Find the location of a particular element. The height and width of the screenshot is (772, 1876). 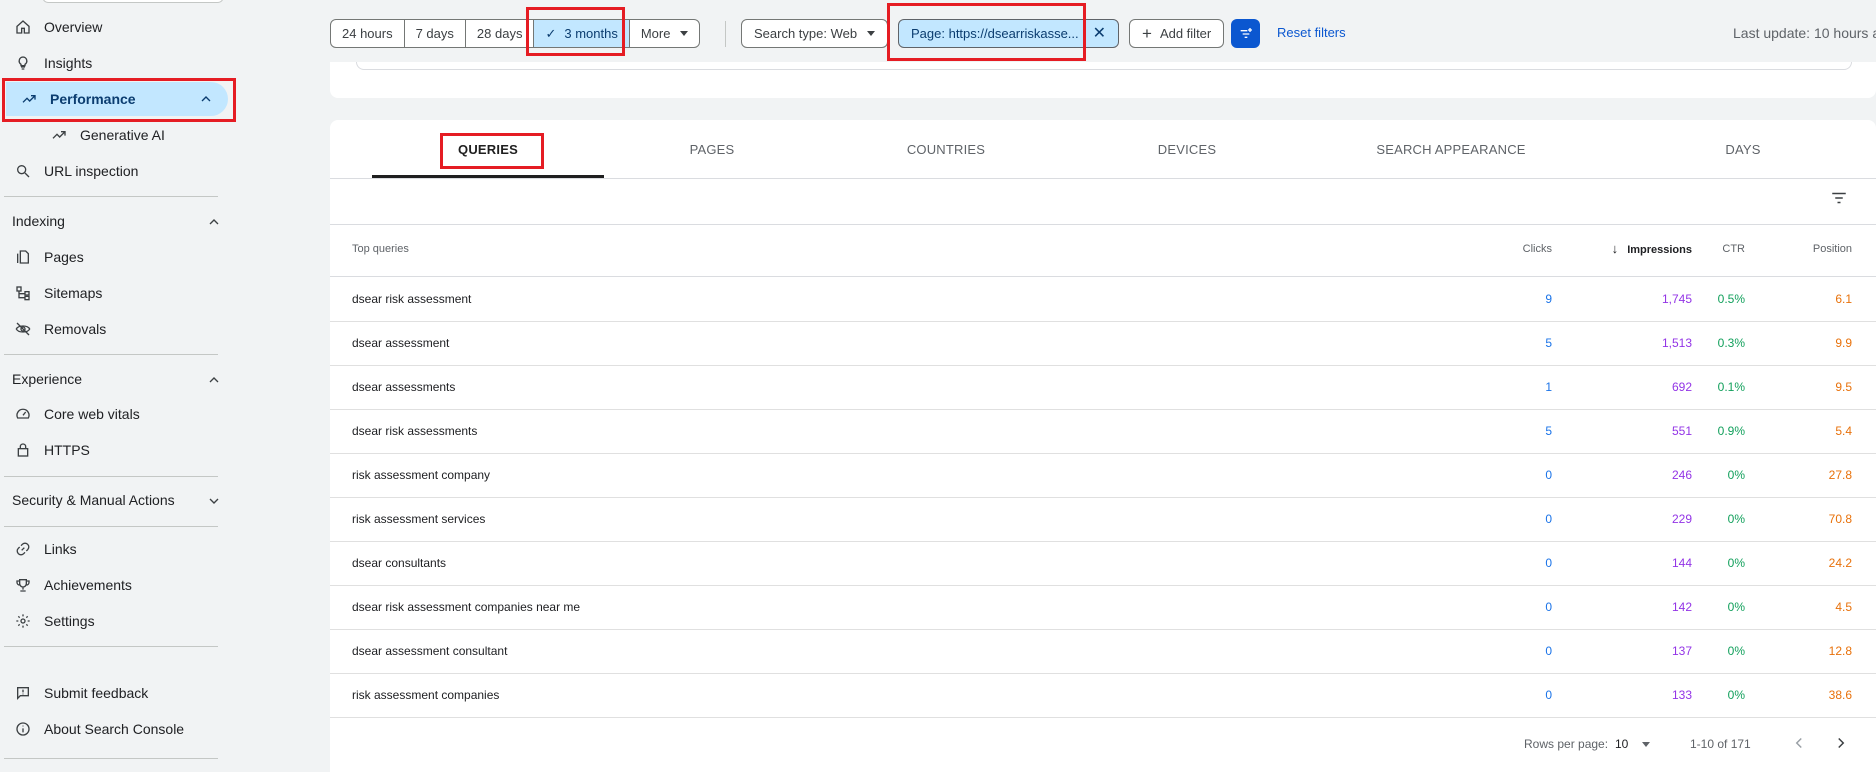

column-header-clicks: Clicks is located at coordinates (1512, 249).